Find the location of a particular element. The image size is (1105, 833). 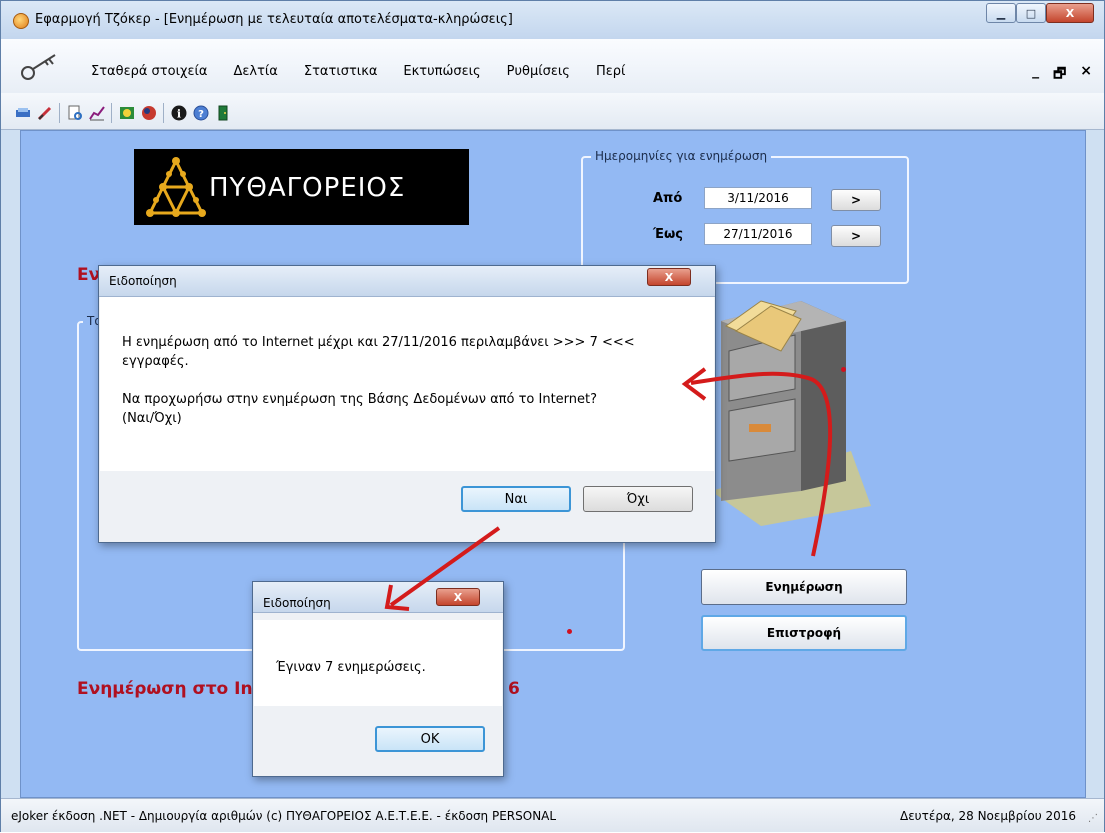

status-date: Δευτέρα, 28 Νοεμβρίου 2016 is located at coordinates (987, 816).